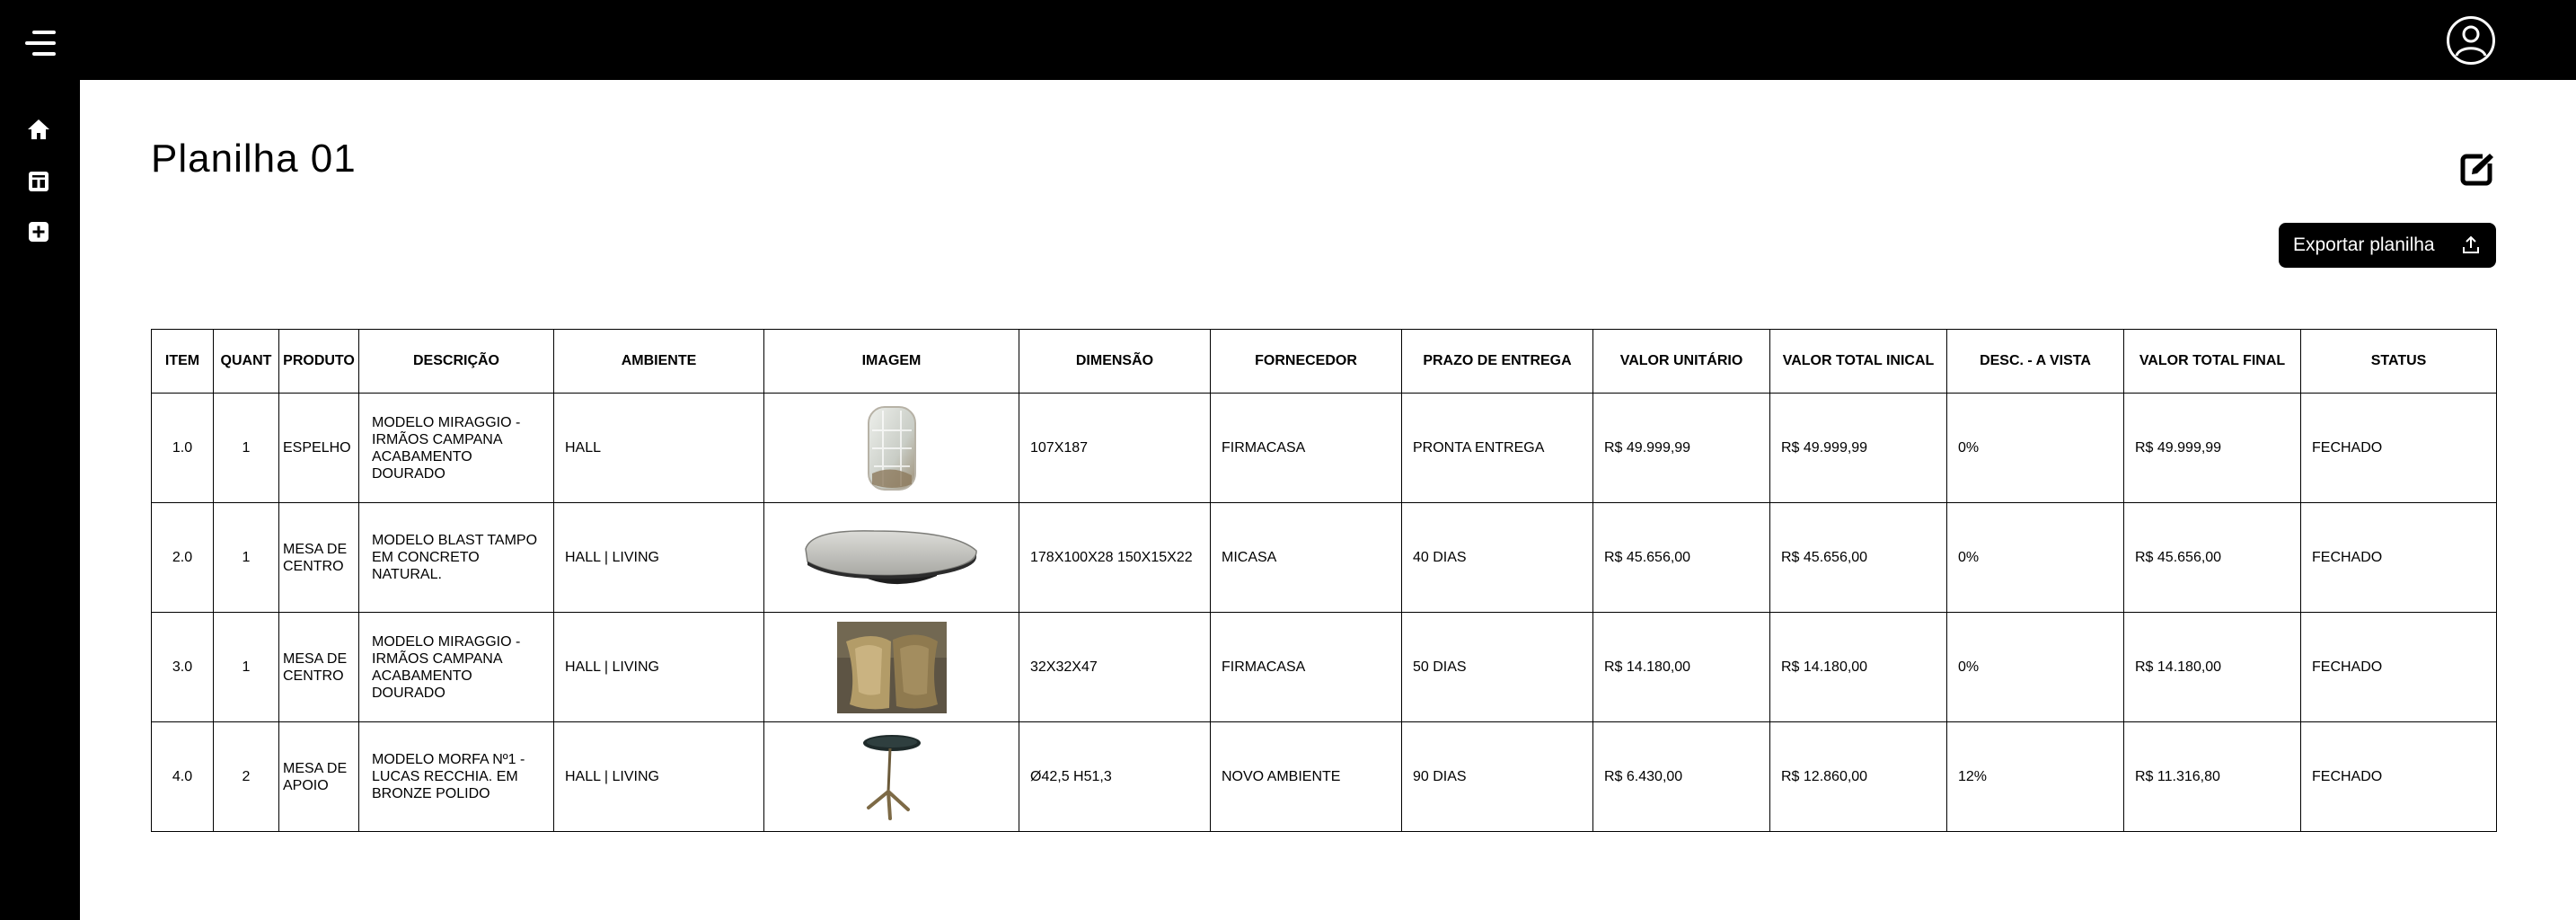  Describe the element at coordinates (2212, 557) in the screenshot. I see `cell-valor-total-final: R$ 45.656,00` at that location.